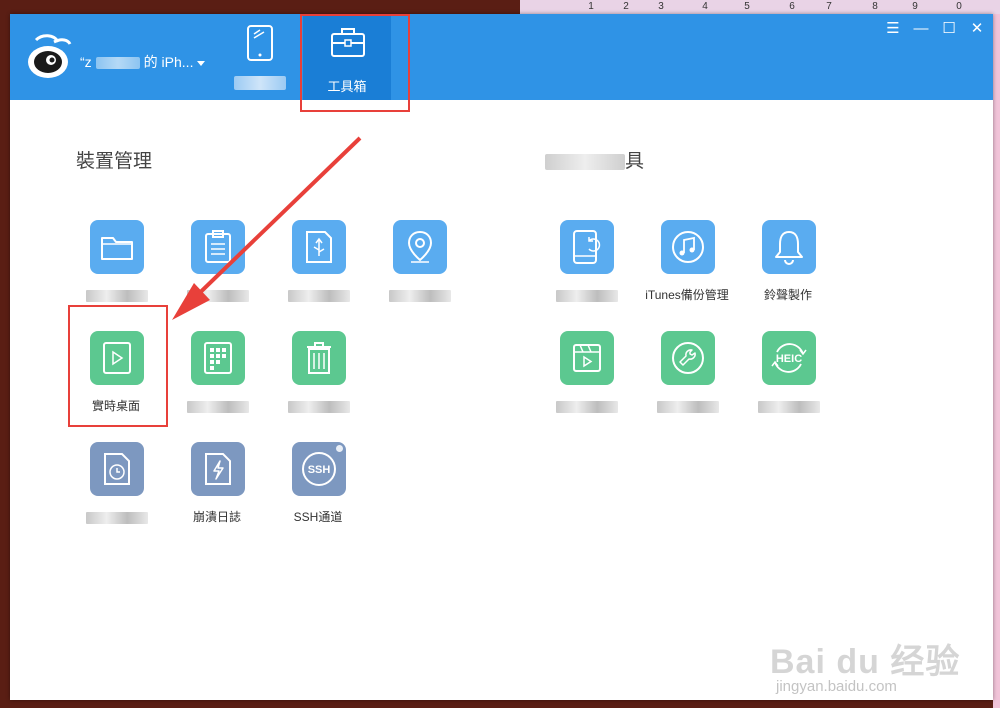 Image resolution: width=1000 pixels, height=708 pixels. Describe the element at coordinates (760, 7) in the screenshot. I see `background-spreadsheet-strip: 1 2 3 4 5 6 7 8 9 0` at that location.